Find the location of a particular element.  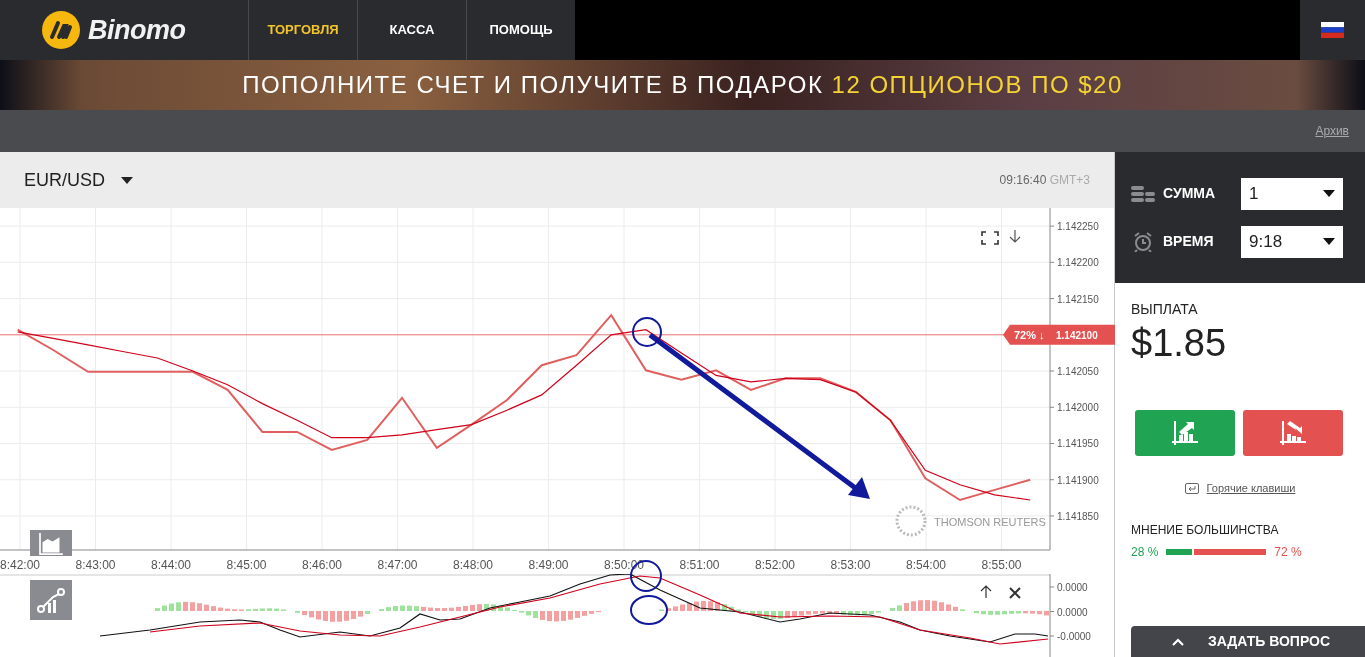

price-axis-label: 1.142250 is located at coordinates (1078, 227).